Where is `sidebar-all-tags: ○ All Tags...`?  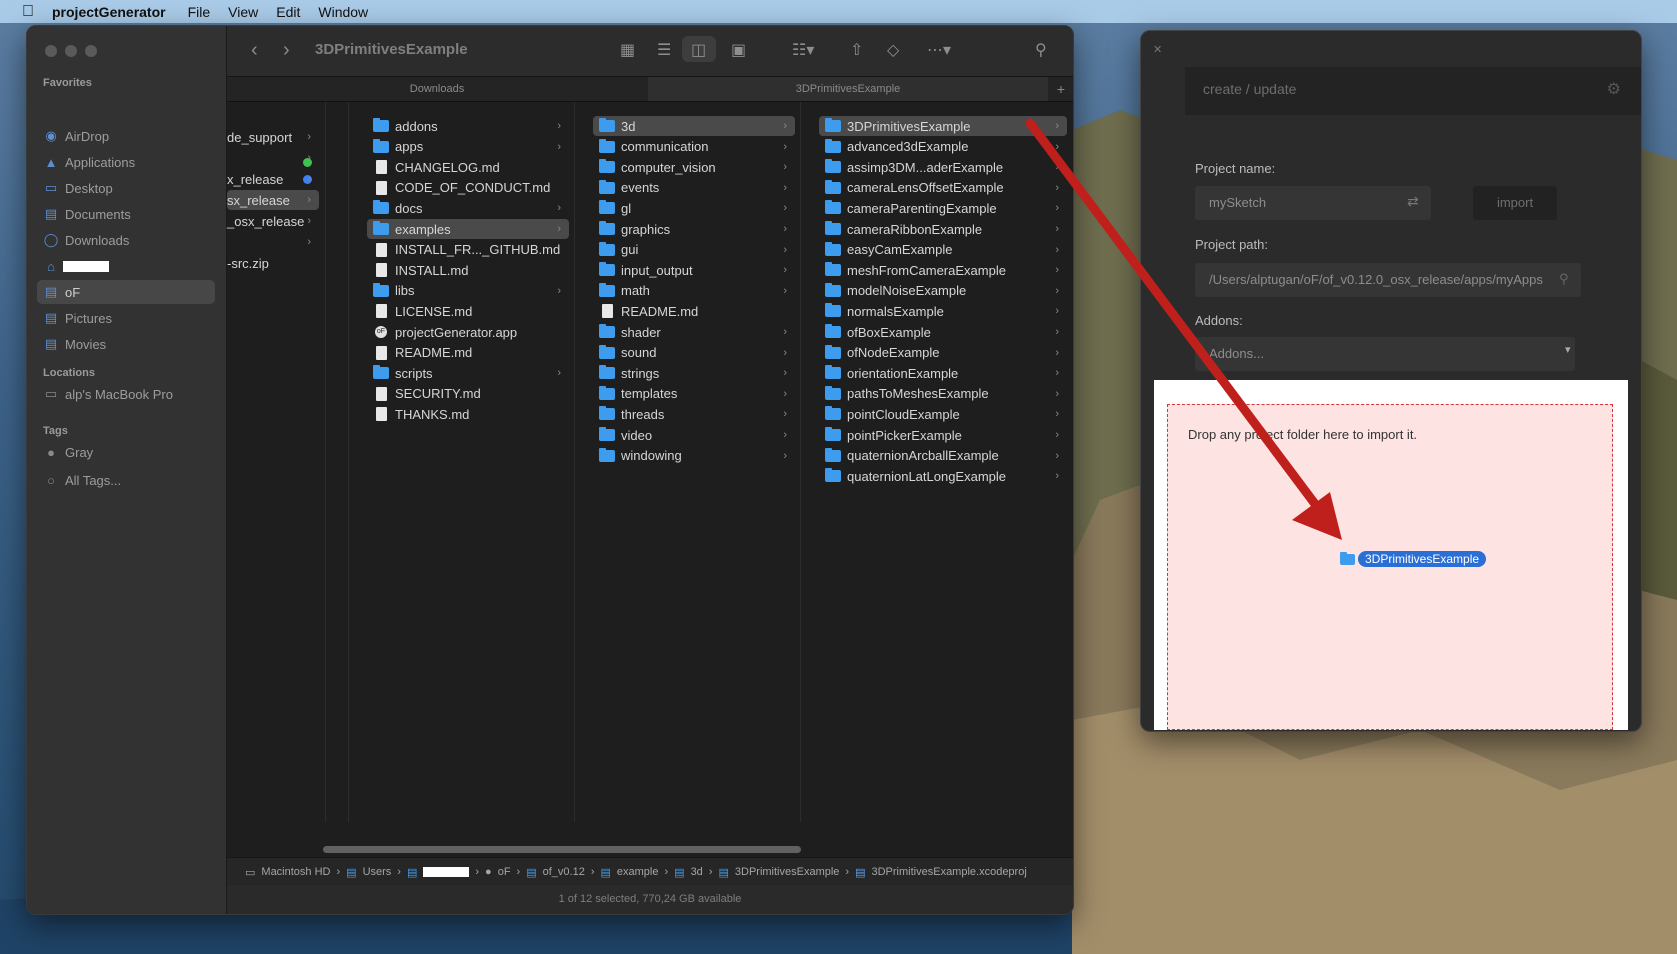 sidebar-all-tags: ○ All Tags... is located at coordinates (126, 480).